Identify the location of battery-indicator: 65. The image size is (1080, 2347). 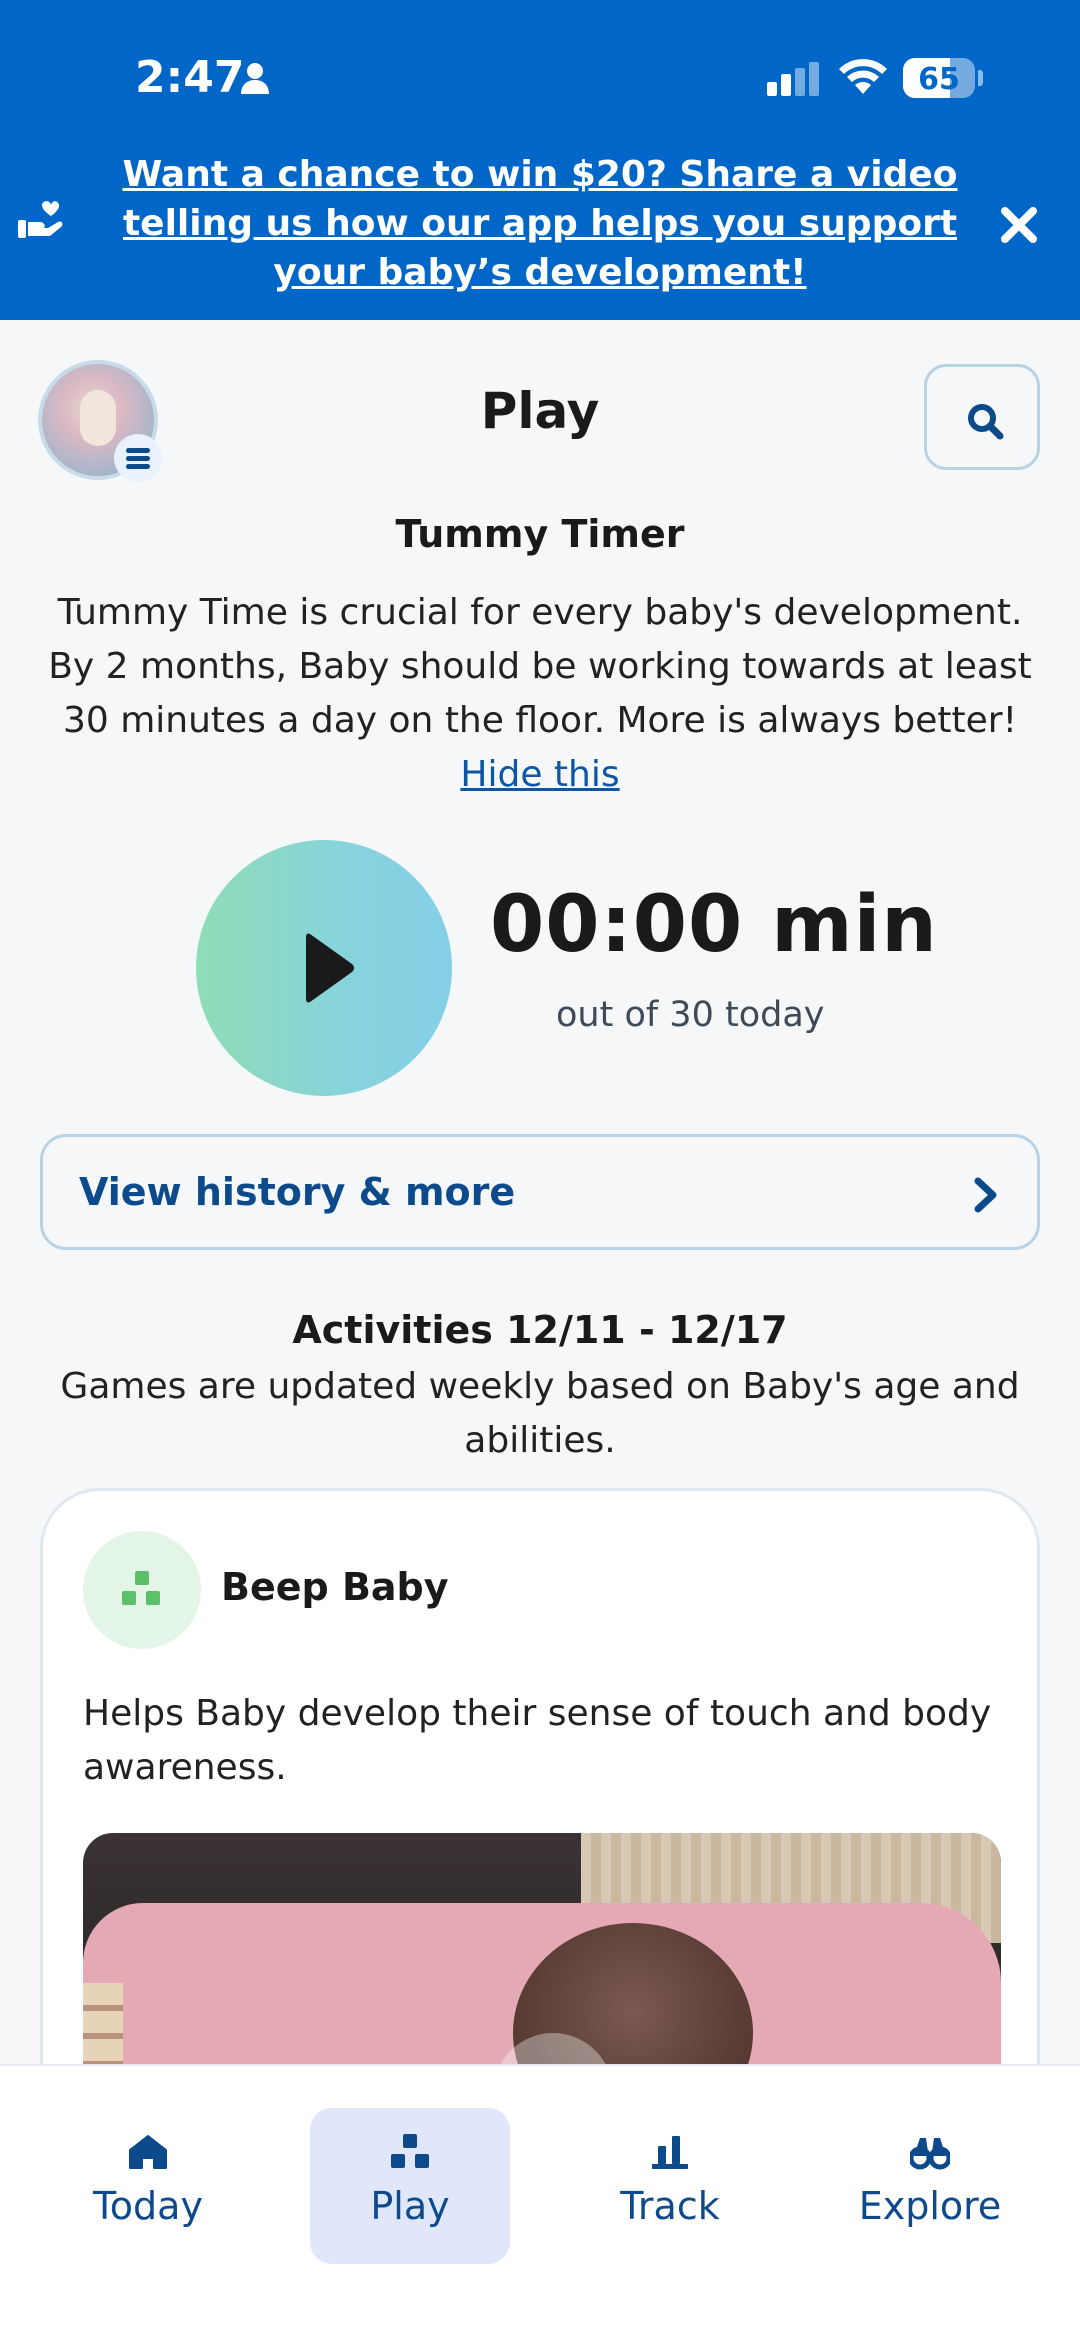
(939, 78).